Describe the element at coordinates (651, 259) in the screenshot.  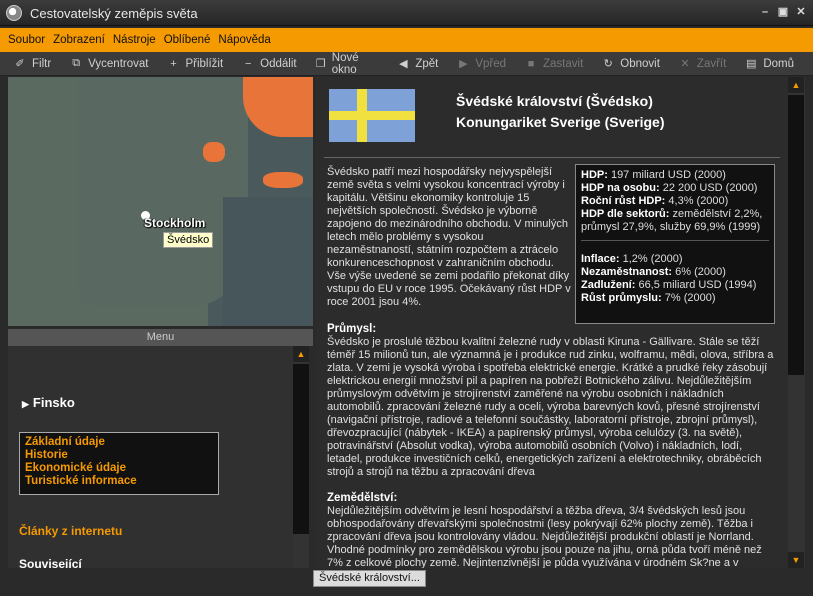
I see `stat-value: 1,2% (2000)` at that location.